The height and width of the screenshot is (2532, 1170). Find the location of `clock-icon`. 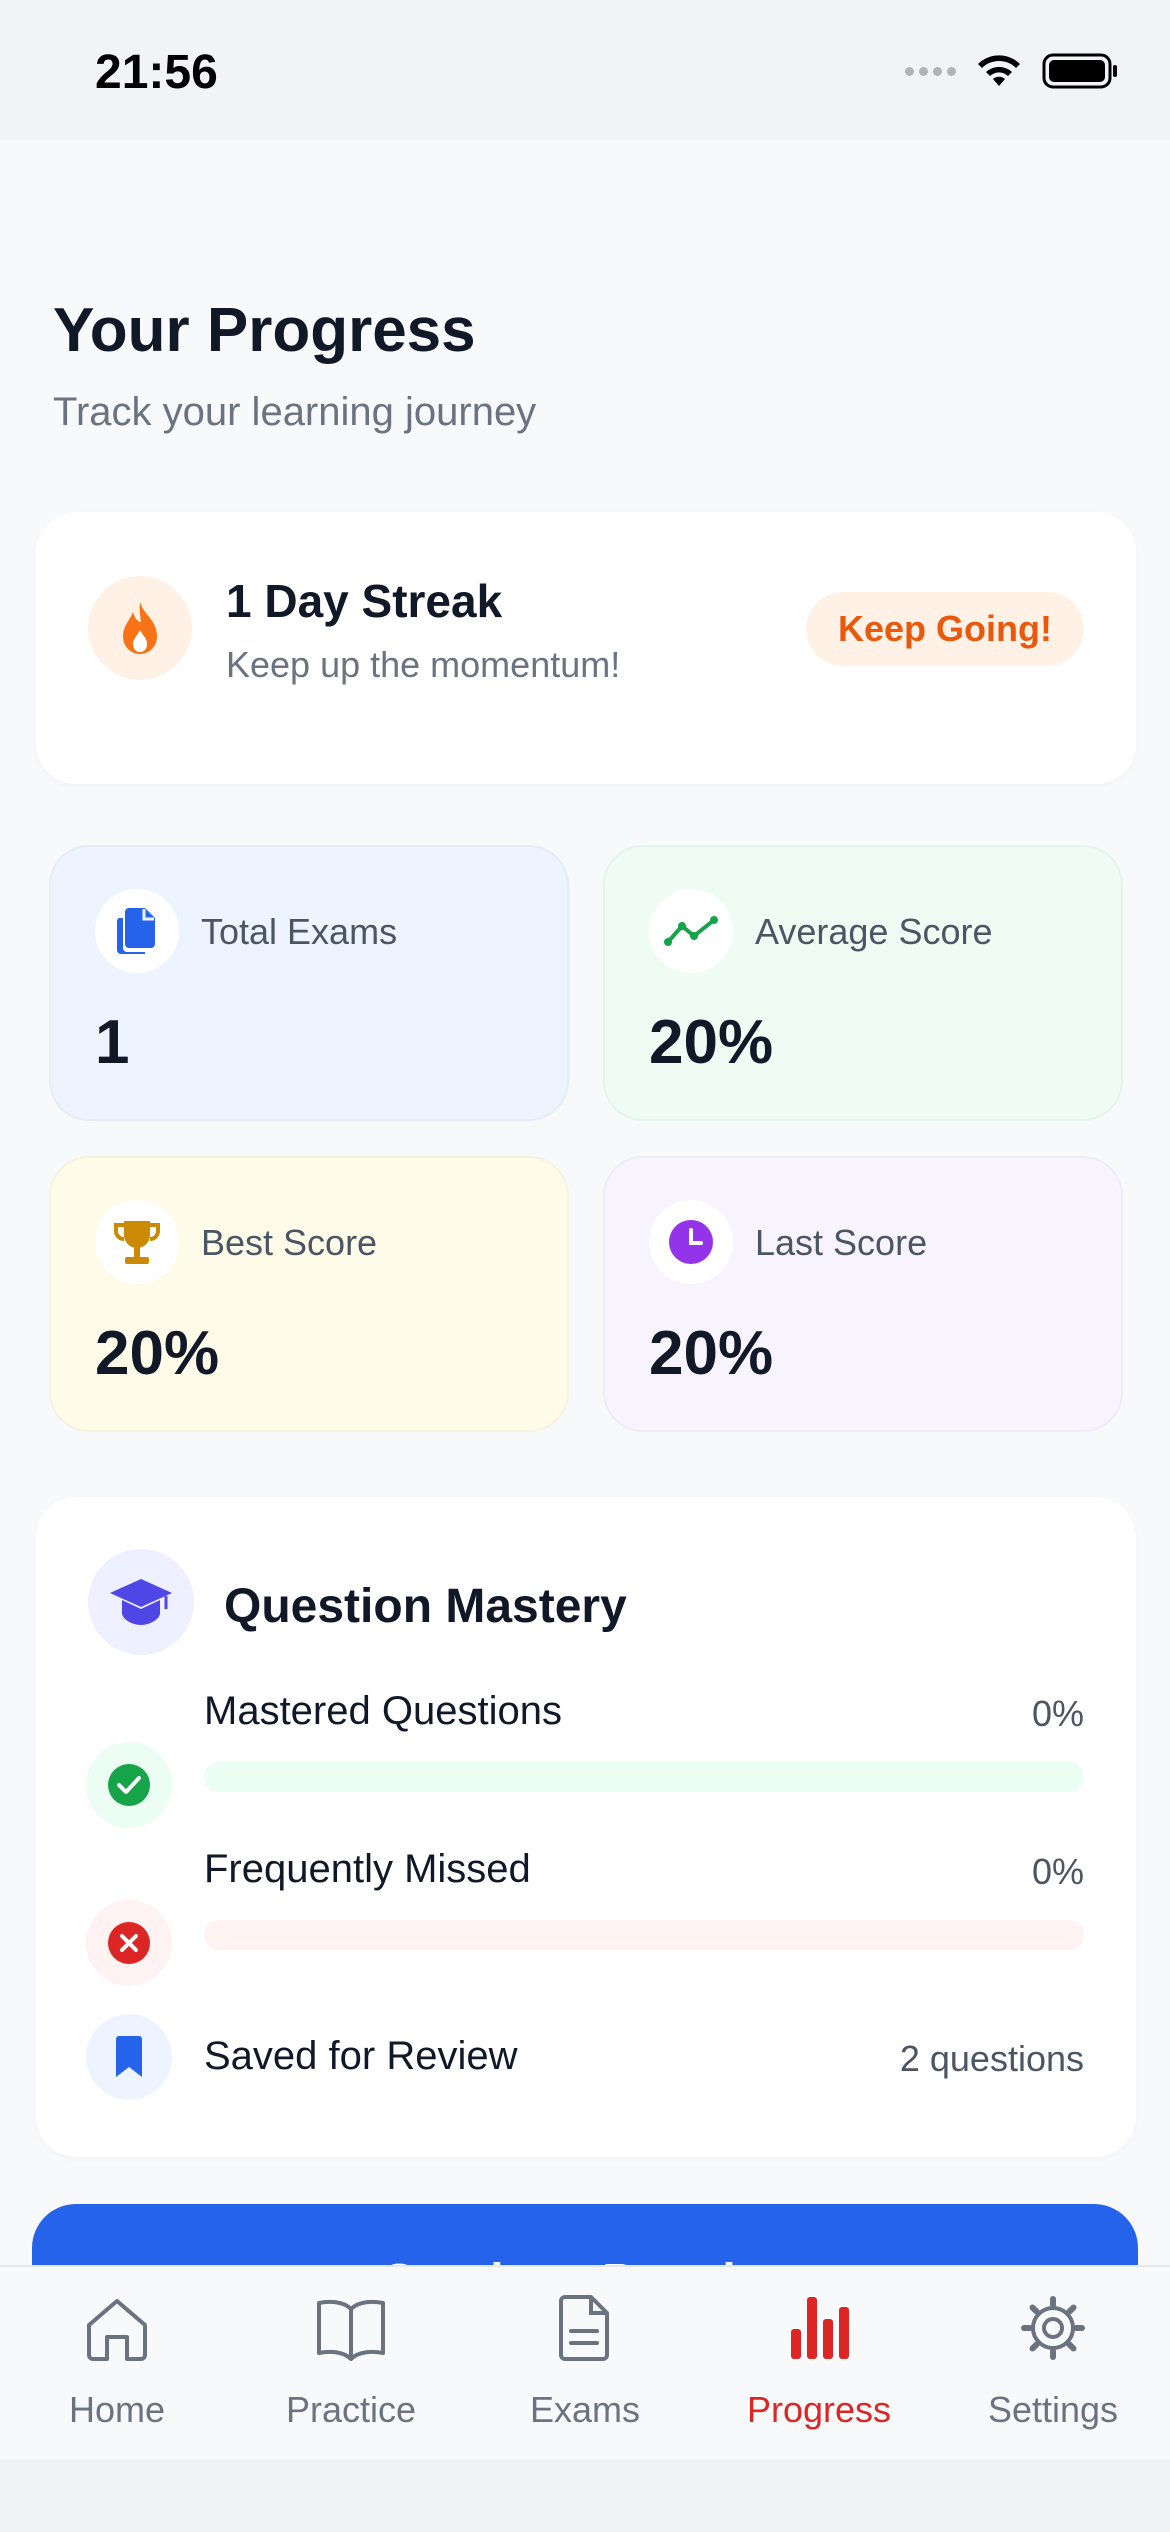

clock-icon is located at coordinates (691, 1242).